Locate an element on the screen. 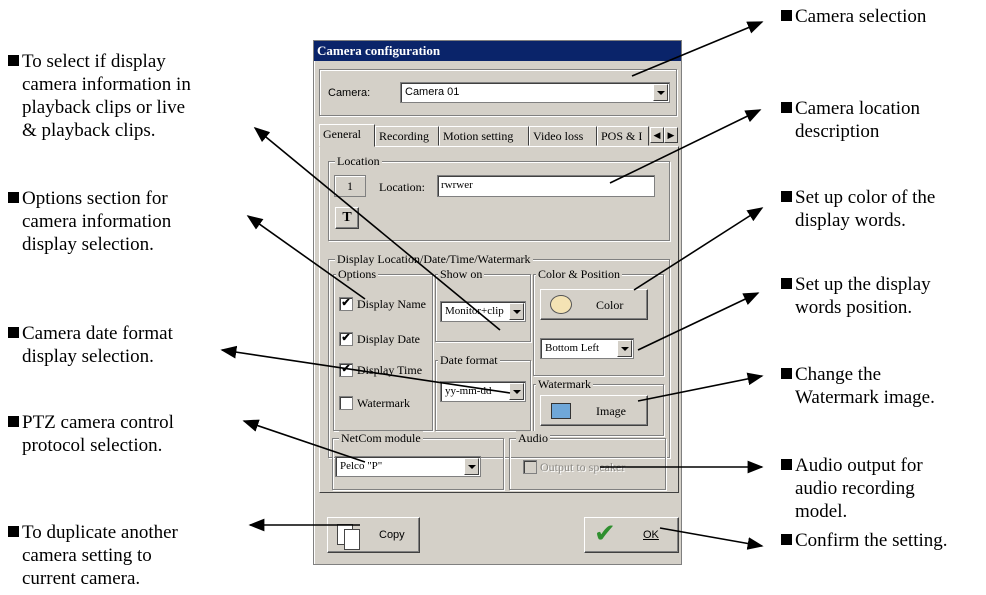 The height and width of the screenshot is (595, 986). show-on-value: Monitor+clip is located at coordinates (474, 311).